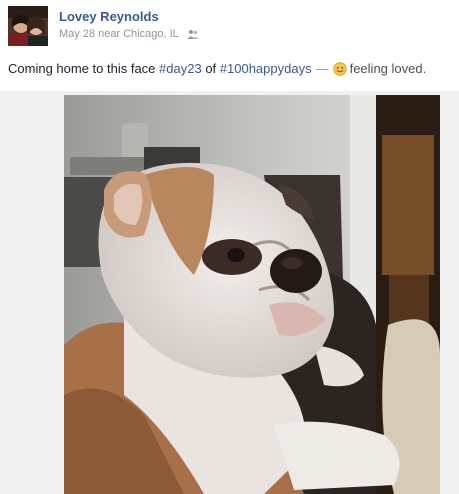 The width and height of the screenshot is (459, 494). What do you see at coordinates (322, 68) in the screenshot?
I see `status-dash: —` at bounding box center [322, 68].